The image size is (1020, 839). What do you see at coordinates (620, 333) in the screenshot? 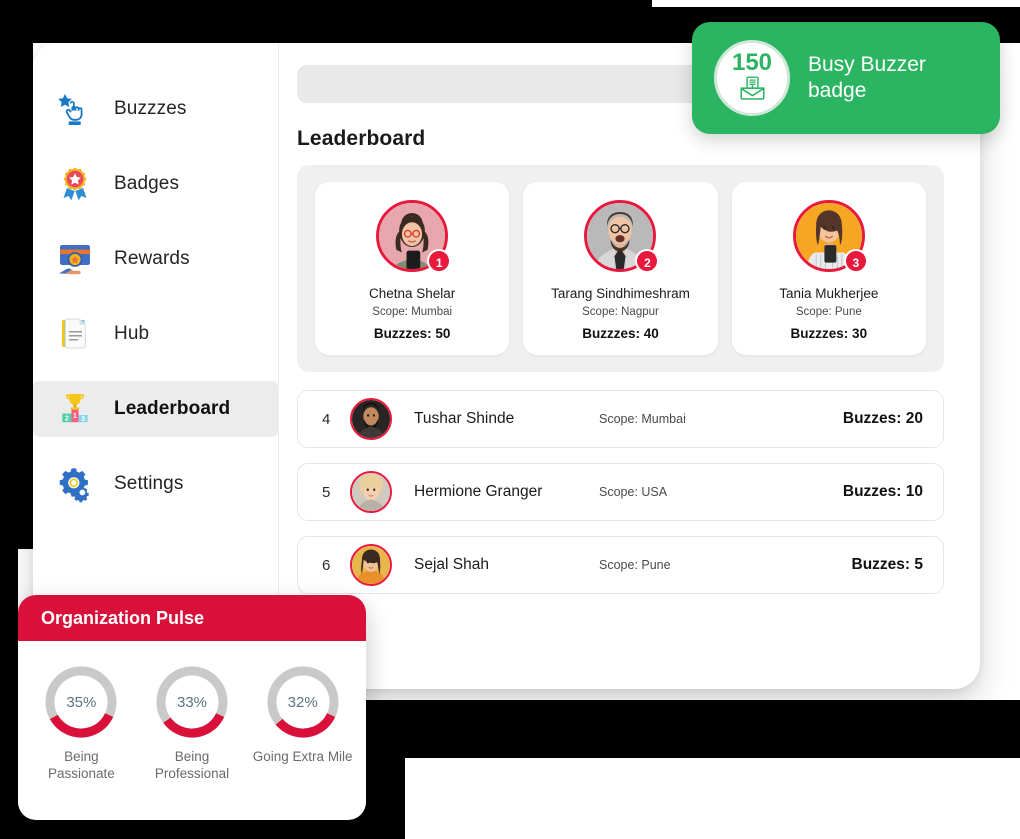
I see `podium-buzzes: Buzzzes: 40` at bounding box center [620, 333].